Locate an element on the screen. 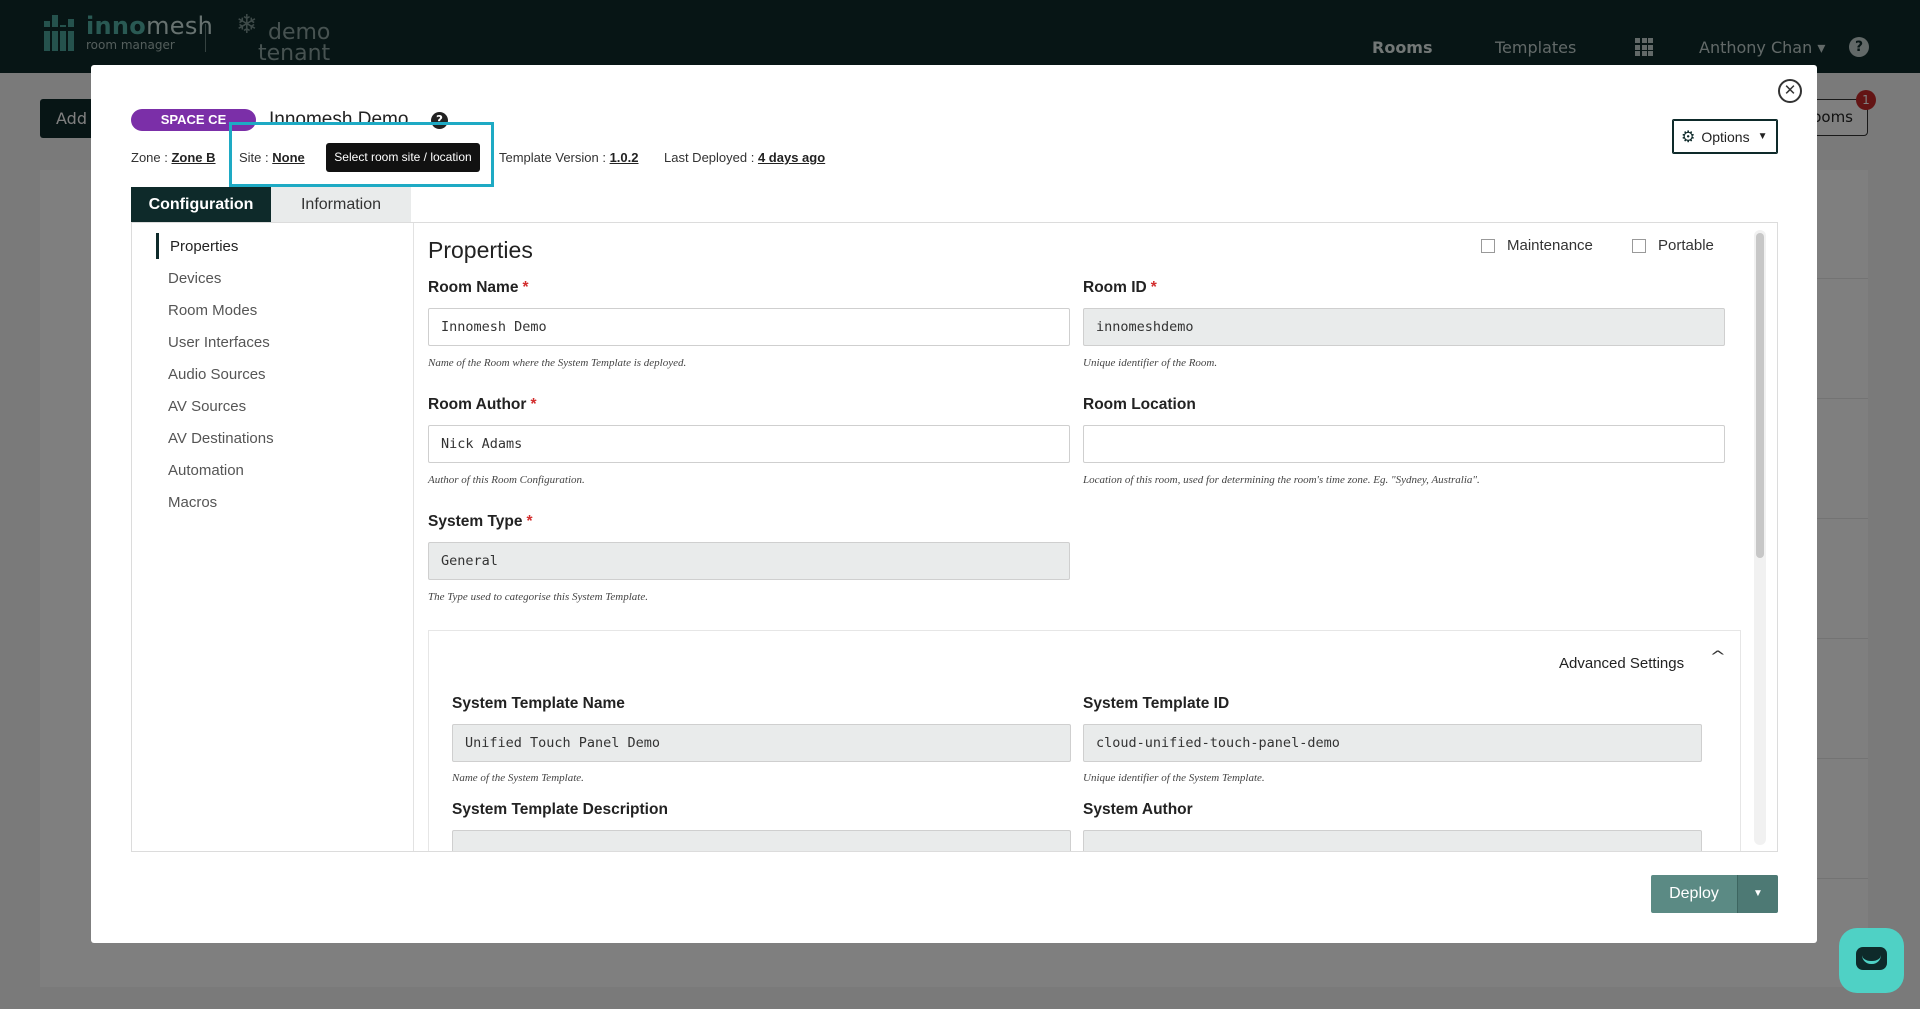  tab-configuration: Configuration is located at coordinates (201, 204).